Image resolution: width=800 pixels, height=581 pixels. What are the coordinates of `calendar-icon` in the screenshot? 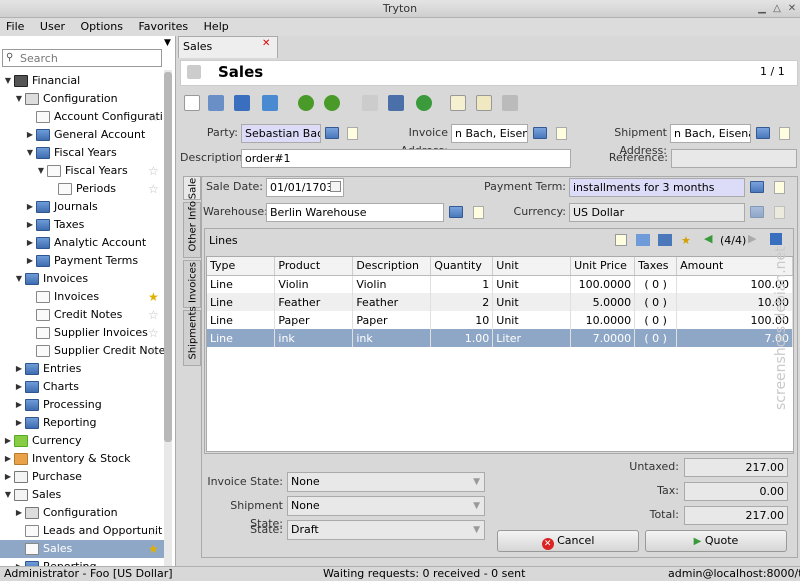 It's located at (335, 186).